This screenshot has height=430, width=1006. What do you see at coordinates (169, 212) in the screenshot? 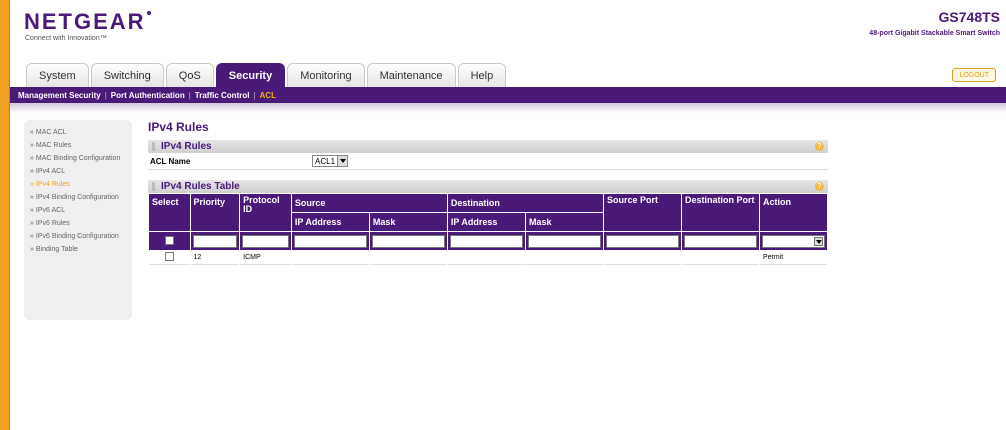
I see `header-select: Select` at bounding box center [169, 212].